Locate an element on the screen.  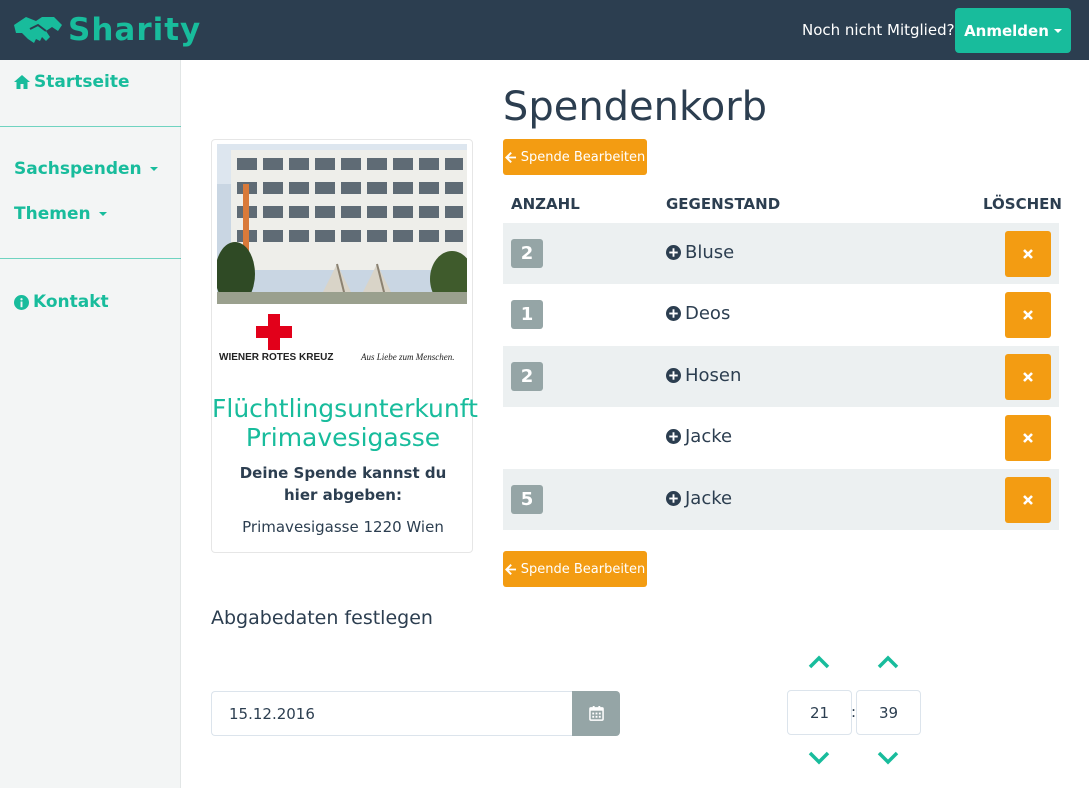
column-header-delete: LÖSCHEN is located at coordinates (1022, 204).